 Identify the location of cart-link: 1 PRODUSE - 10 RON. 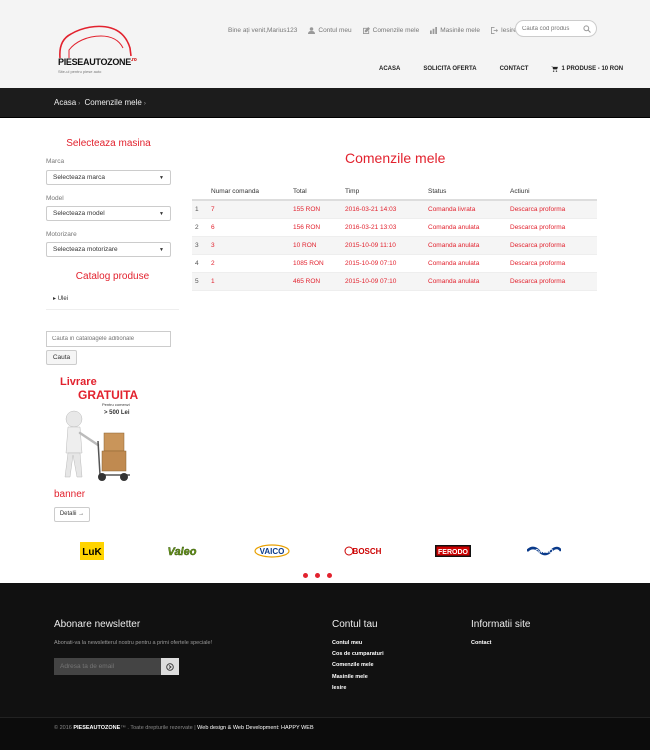
(587, 69).